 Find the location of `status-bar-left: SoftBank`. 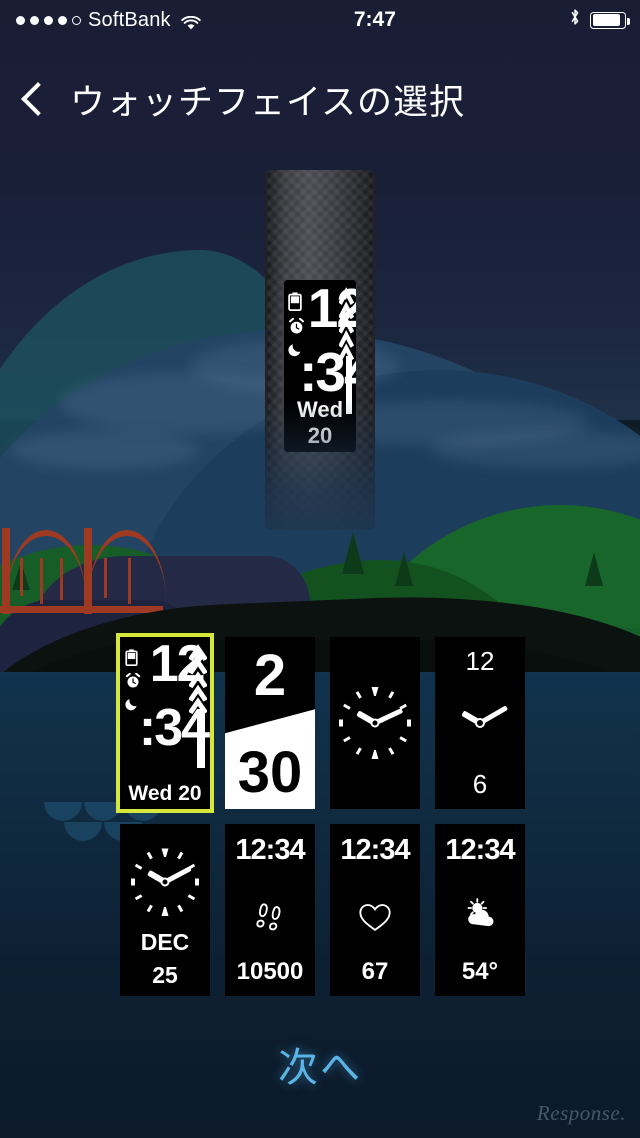

status-bar-left: SoftBank is located at coordinates (100, 20).